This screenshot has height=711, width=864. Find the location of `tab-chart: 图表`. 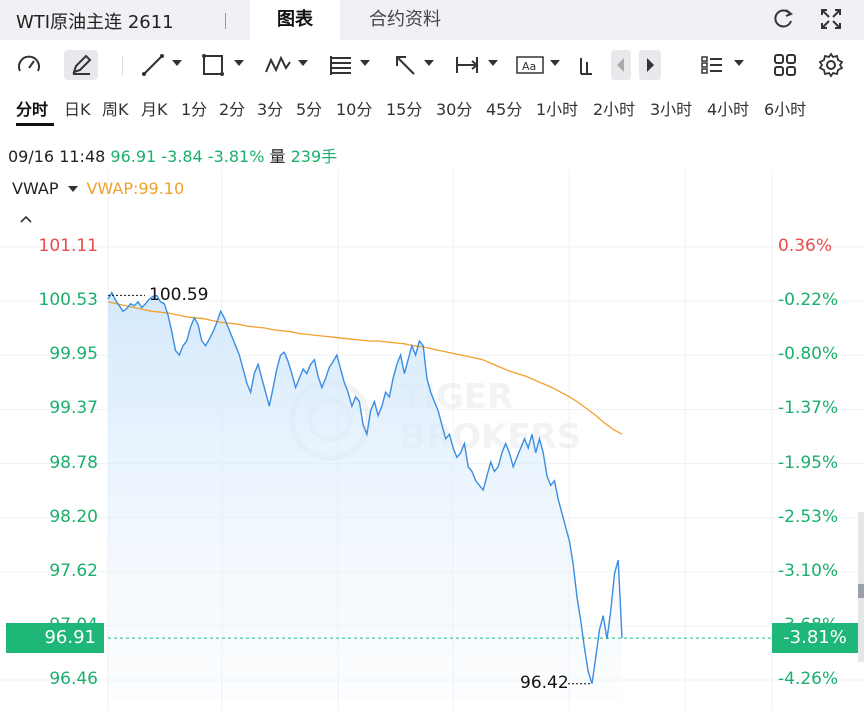

tab-chart: 图表 is located at coordinates (295, 20).